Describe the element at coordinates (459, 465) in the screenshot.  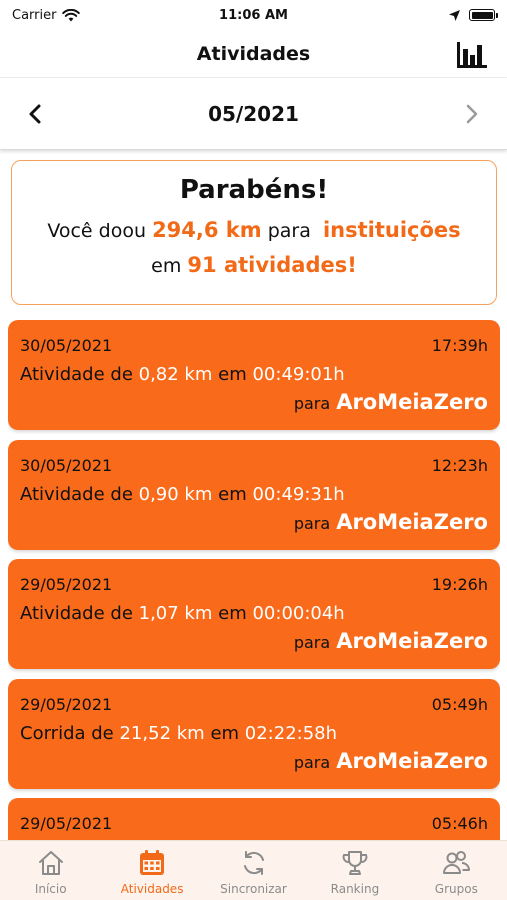
I see `activity-time: 12:23h` at that location.